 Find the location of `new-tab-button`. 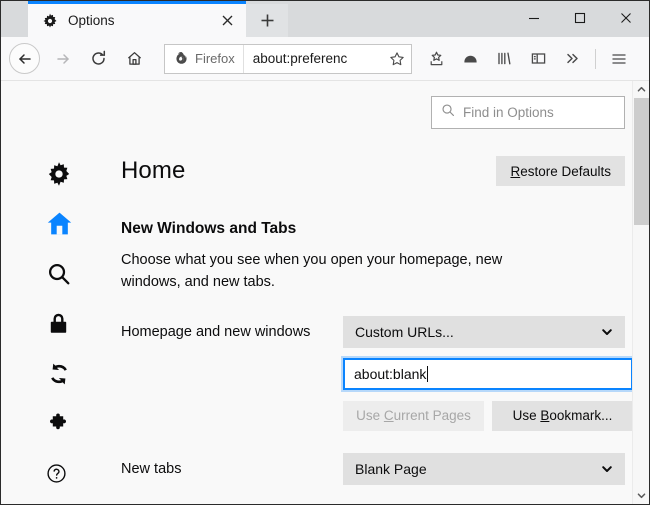

new-tab-button is located at coordinates (267, 20).